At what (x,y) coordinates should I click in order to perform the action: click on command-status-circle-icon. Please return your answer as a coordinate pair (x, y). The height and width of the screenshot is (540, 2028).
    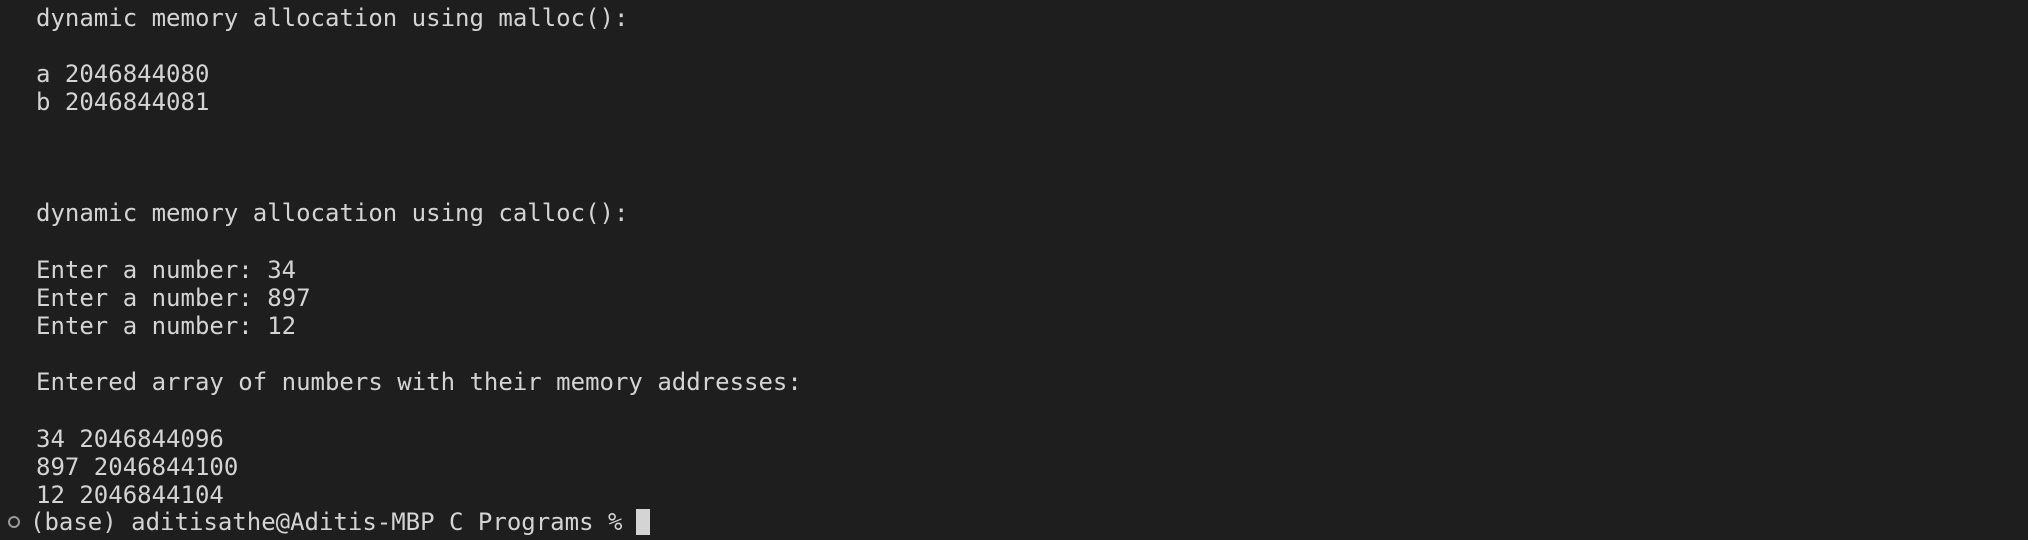
    Looking at the image, I should click on (14, 522).